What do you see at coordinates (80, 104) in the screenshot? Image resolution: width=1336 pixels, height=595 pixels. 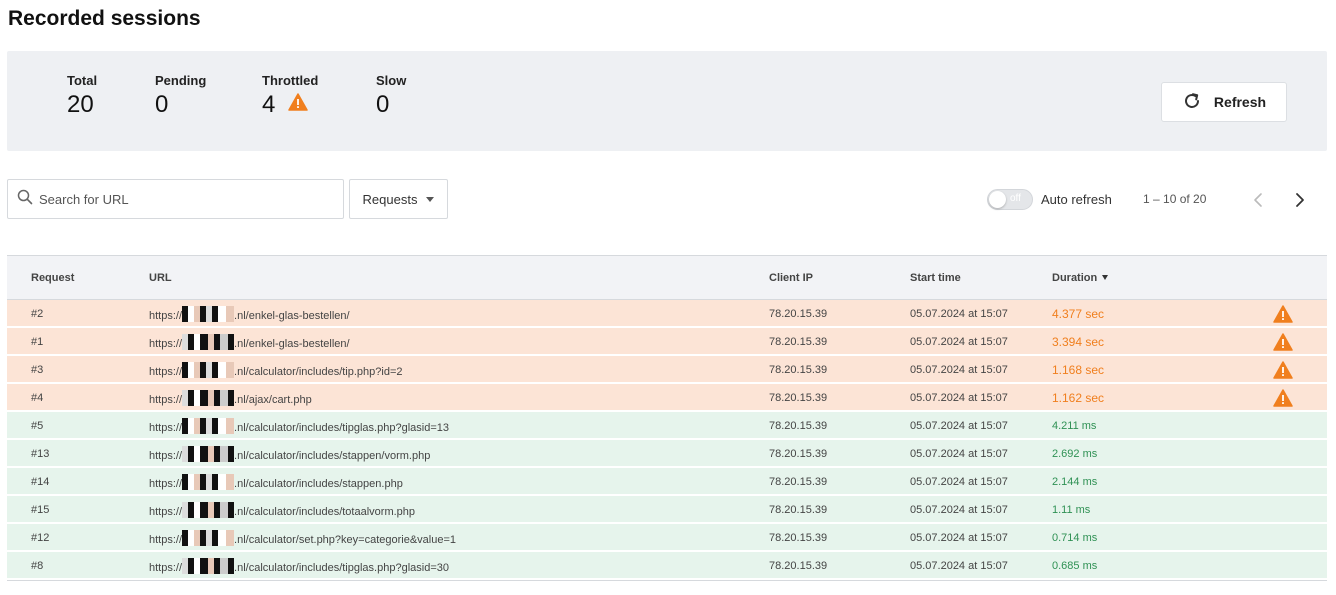 I see `stat-total-value: 20` at bounding box center [80, 104].